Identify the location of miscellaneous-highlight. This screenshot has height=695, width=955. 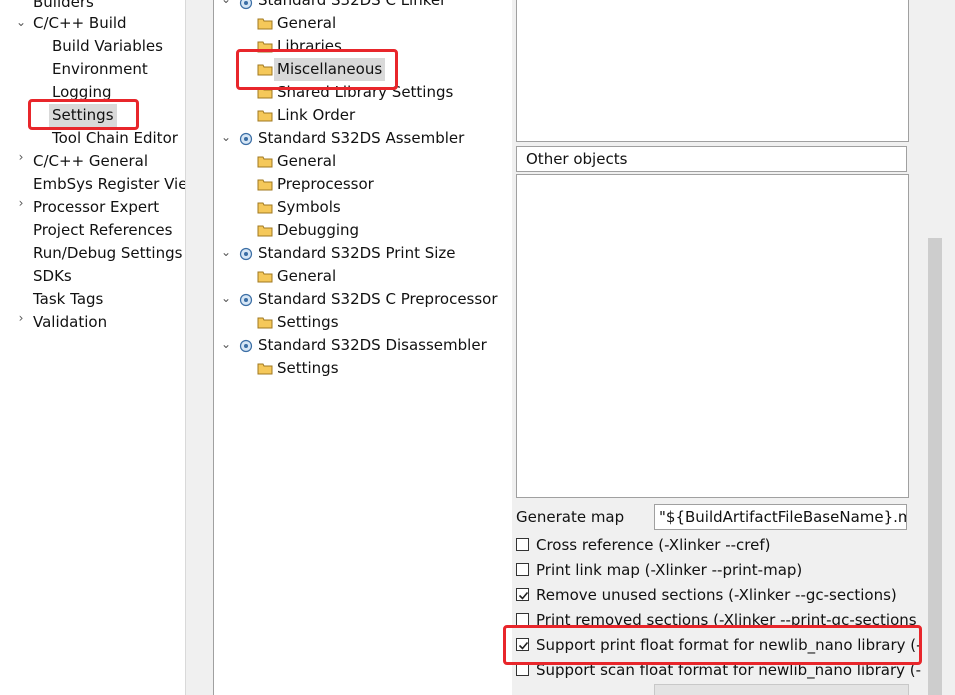
(317, 69).